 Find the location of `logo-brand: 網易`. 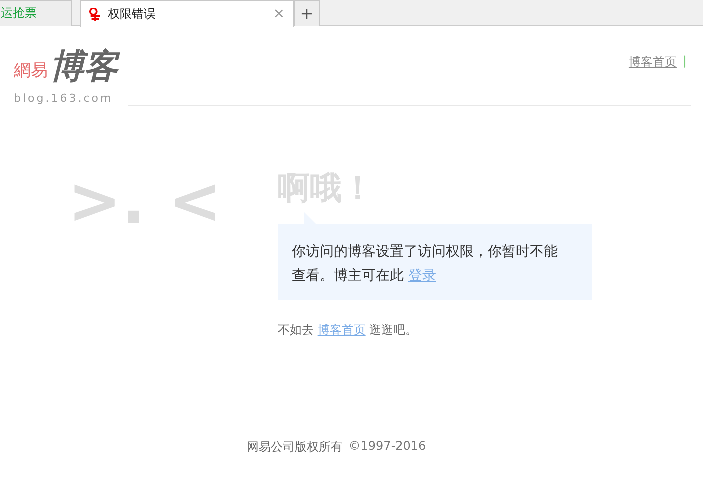

logo-brand: 網易 is located at coordinates (31, 71).